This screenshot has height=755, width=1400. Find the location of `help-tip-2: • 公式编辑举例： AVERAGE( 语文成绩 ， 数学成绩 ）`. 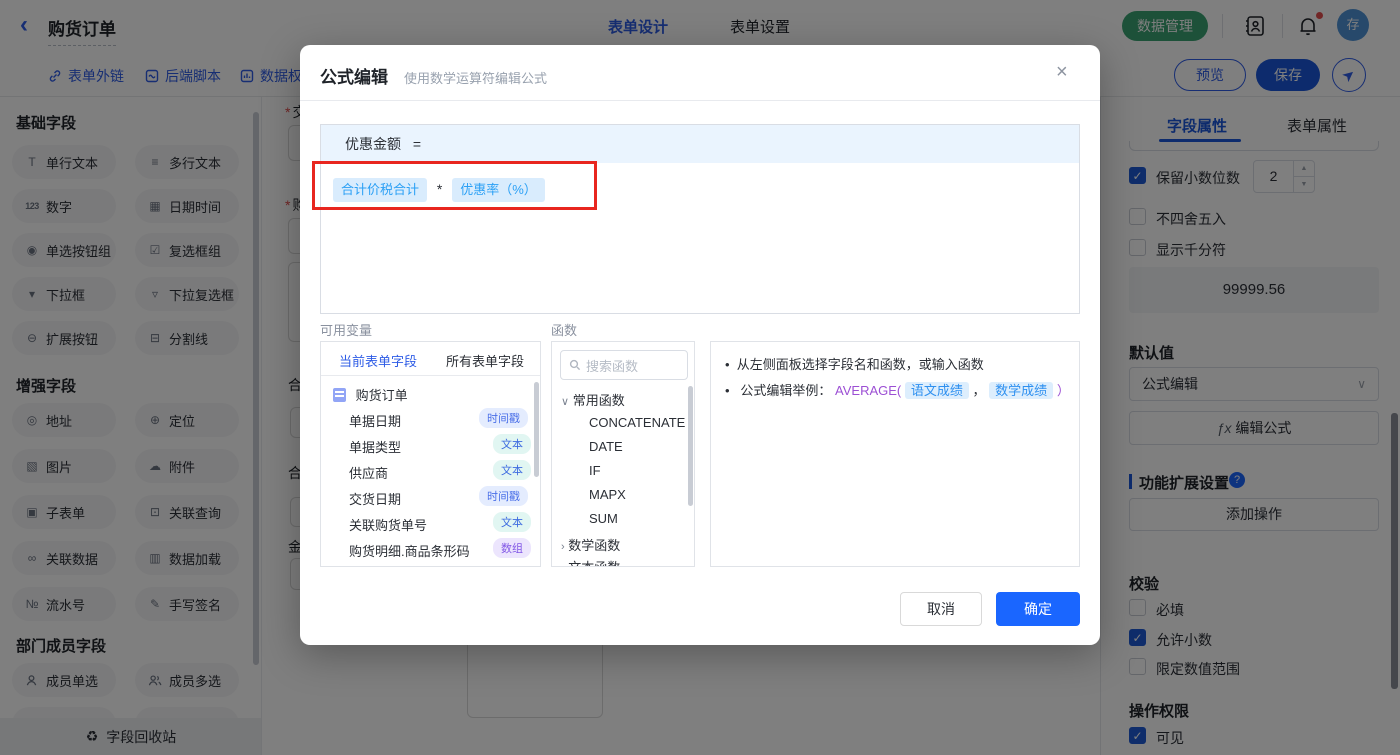

help-tip-2: • 公式编辑举例： AVERAGE( 语文成绩 ， 数学成绩 ） is located at coordinates (897, 390).